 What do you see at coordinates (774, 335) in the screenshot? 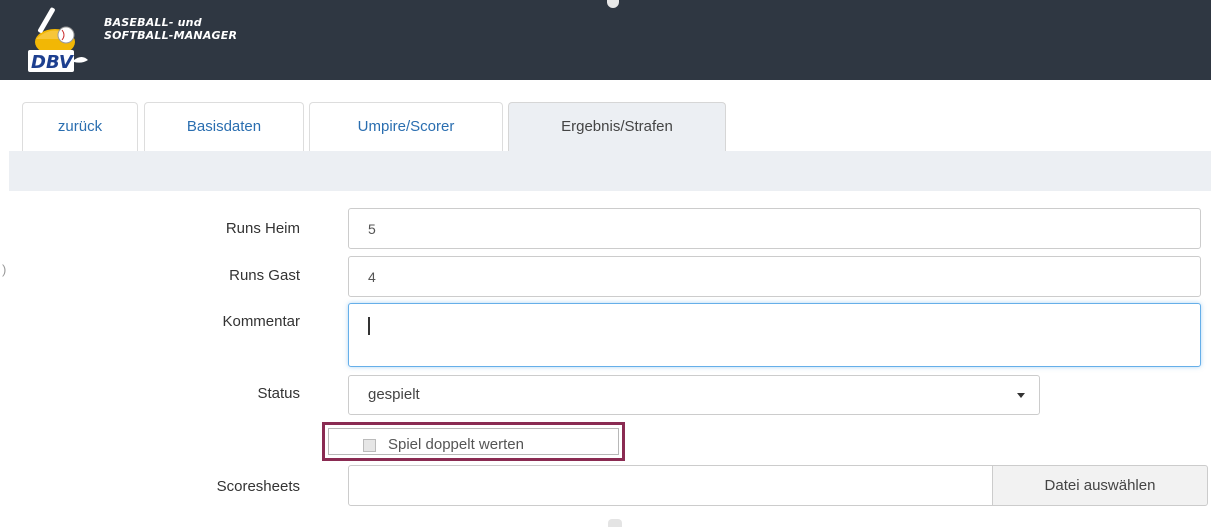
I see `comment-textarea` at bounding box center [774, 335].